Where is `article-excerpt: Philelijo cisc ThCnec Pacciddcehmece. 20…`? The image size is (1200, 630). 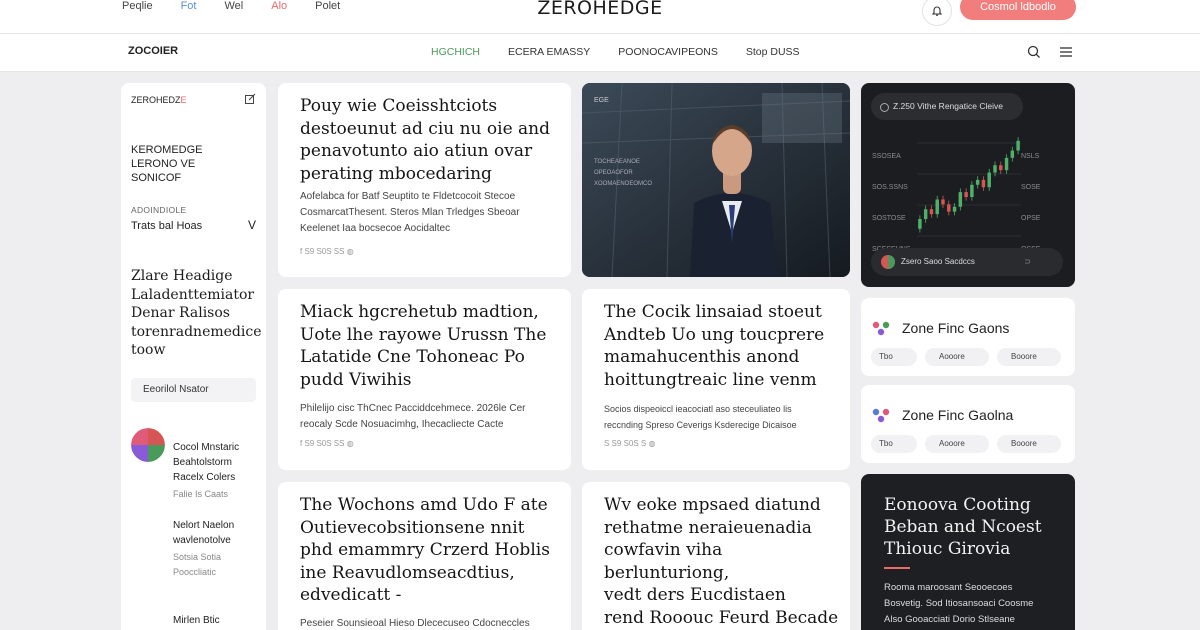 article-excerpt: Philelijo cisc ThCnec Pacciddcehmece. 20… is located at coordinates (413, 416).